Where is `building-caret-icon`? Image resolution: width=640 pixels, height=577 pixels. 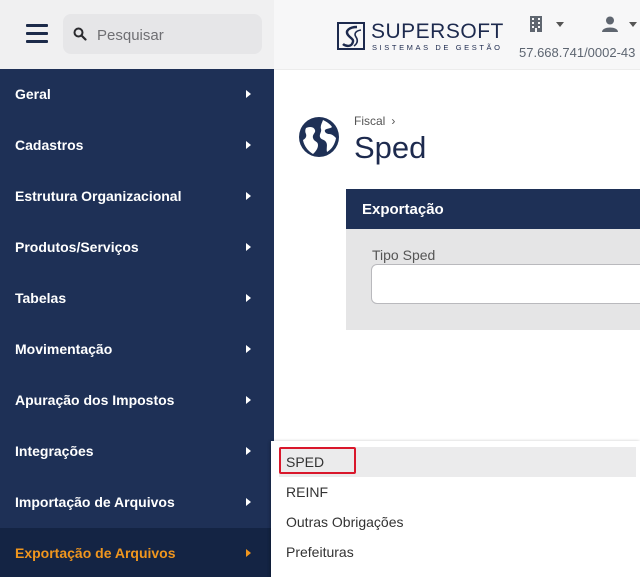 building-caret-icon is located at coordinates (560, 24).